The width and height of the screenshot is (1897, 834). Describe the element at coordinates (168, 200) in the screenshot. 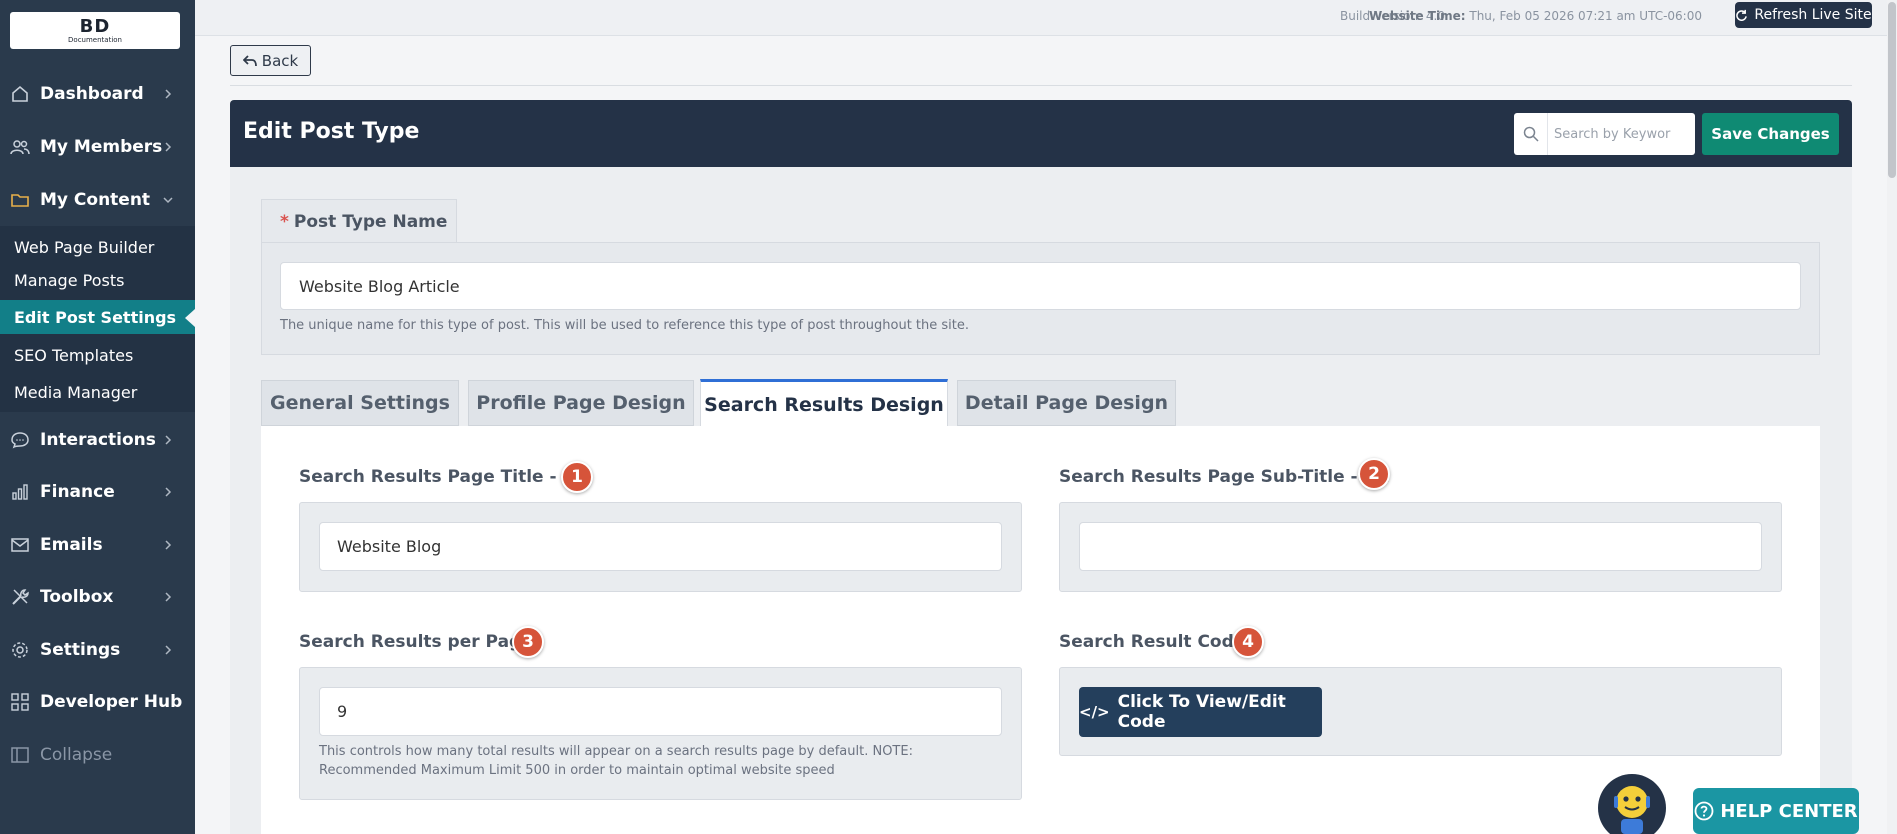

I see `chevron-down-icon` at that location.